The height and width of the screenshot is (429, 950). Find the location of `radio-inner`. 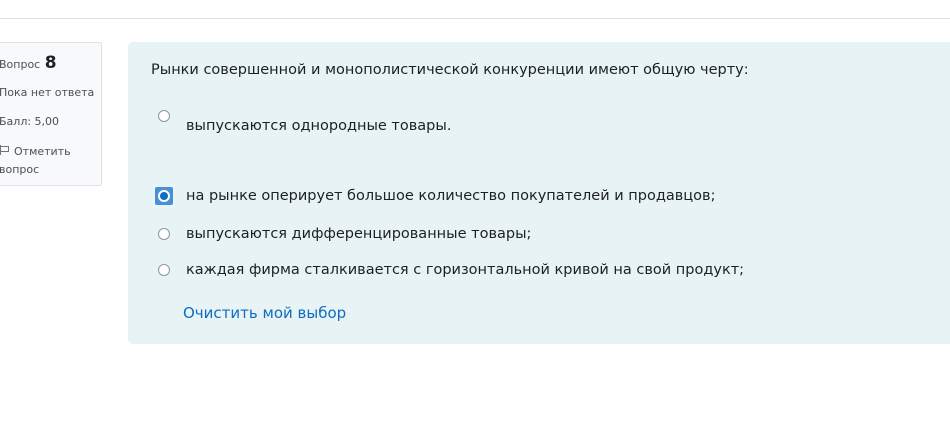

radio-inner is located at coordinates (164, 196).